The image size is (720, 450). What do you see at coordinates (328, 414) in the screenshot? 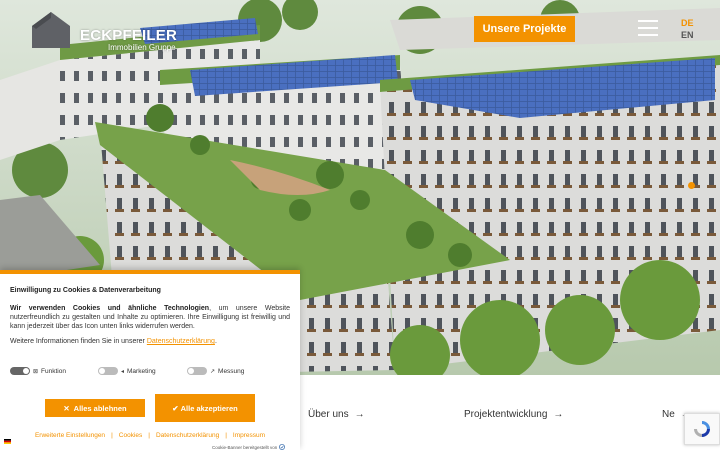
I see `nav-link-label: Über uns` at bounding box center [328, 414].